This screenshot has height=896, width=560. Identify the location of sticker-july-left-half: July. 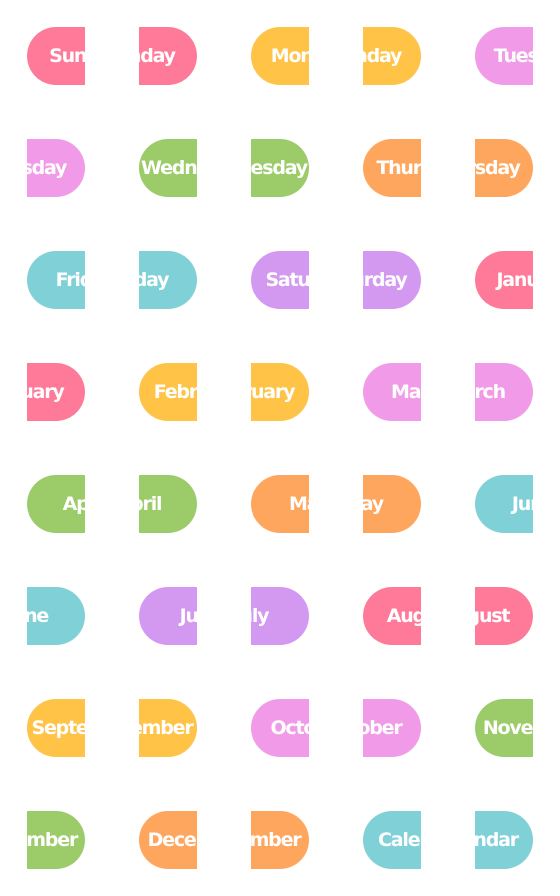
(168, 616).